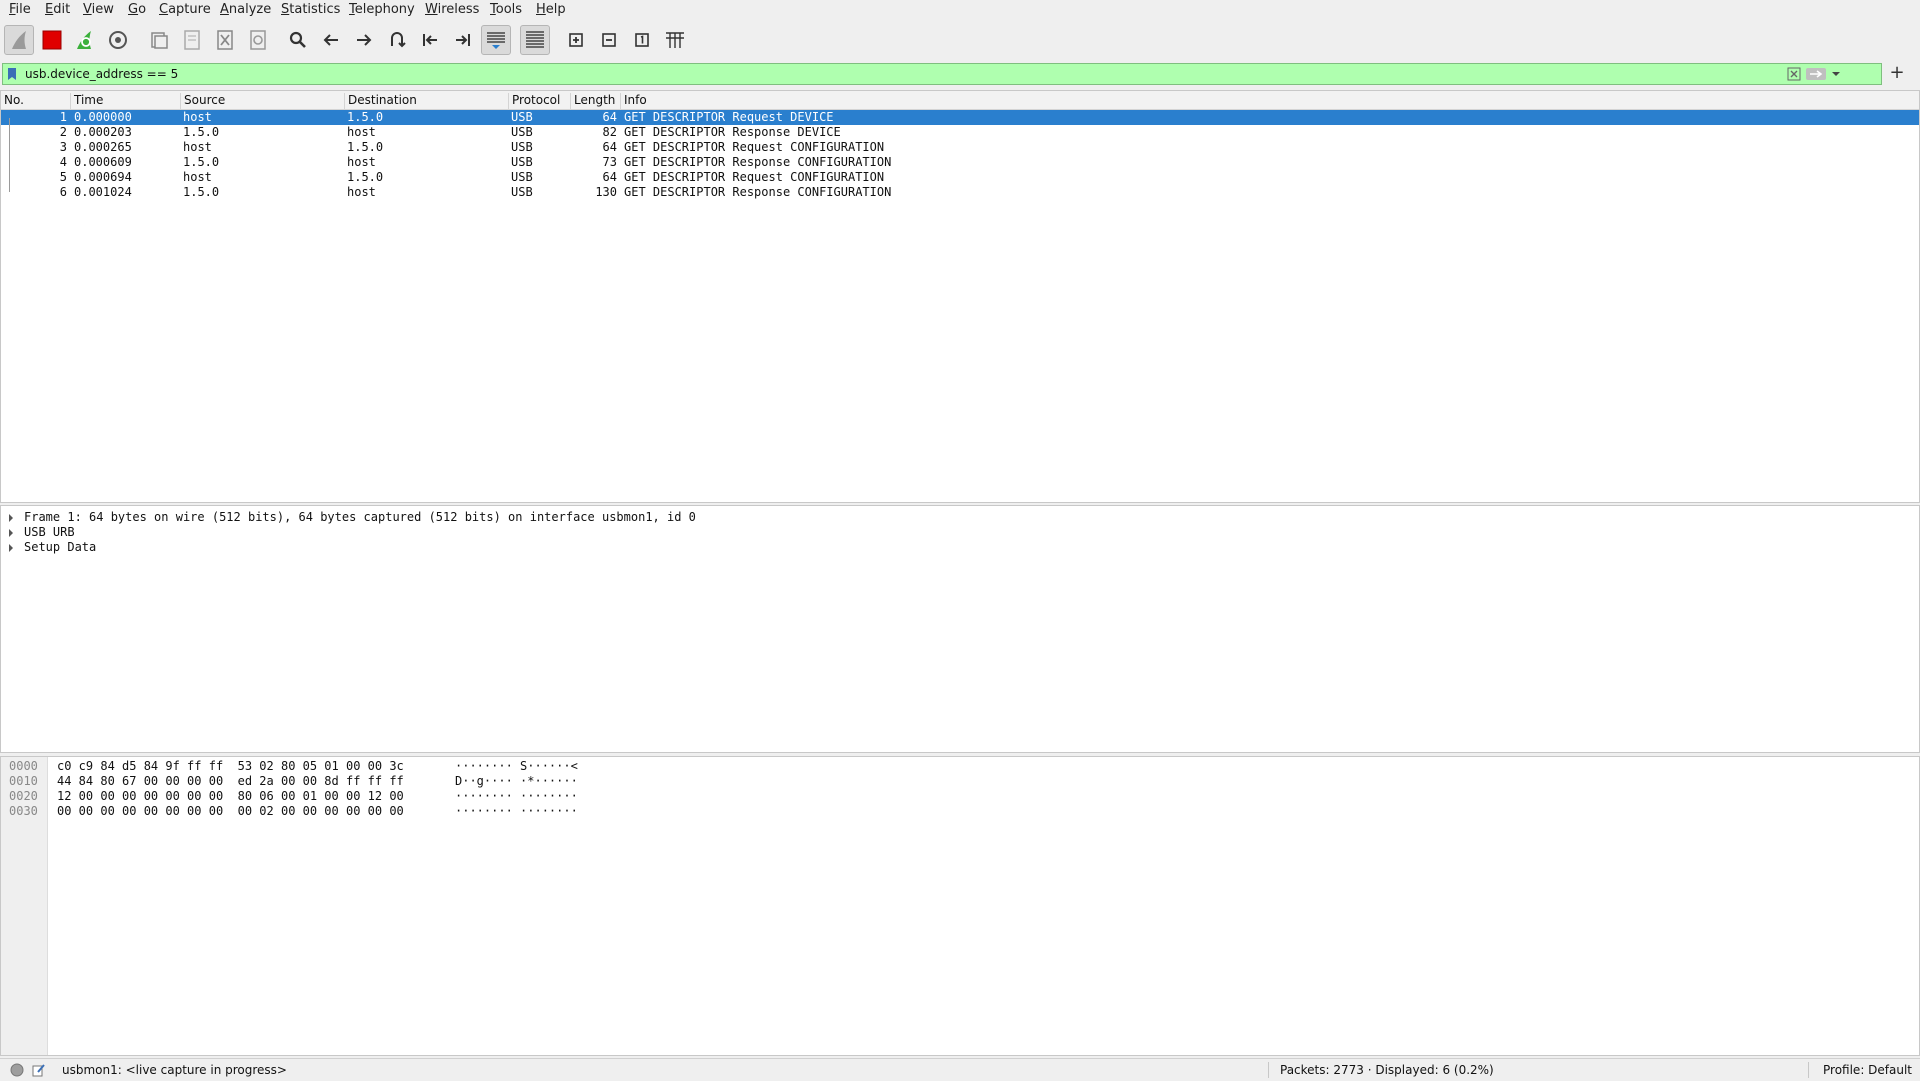 The width and height of the screenshot is (1920, 1081). Describe the element at coordinates (535, 40) in the screenshot. I see `colorize-button` at that location.